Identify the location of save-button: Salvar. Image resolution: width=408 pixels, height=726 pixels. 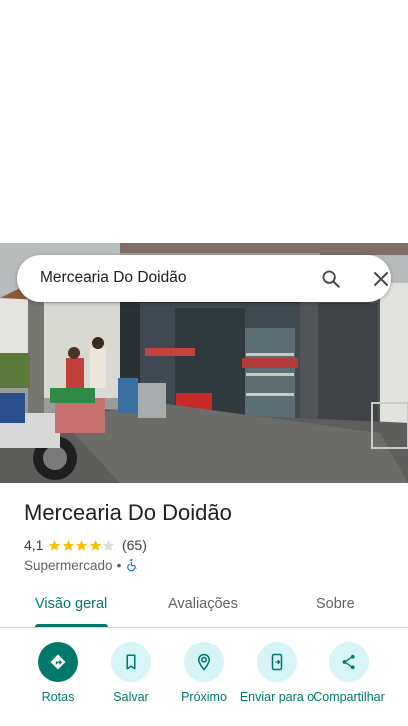
(131, 673).